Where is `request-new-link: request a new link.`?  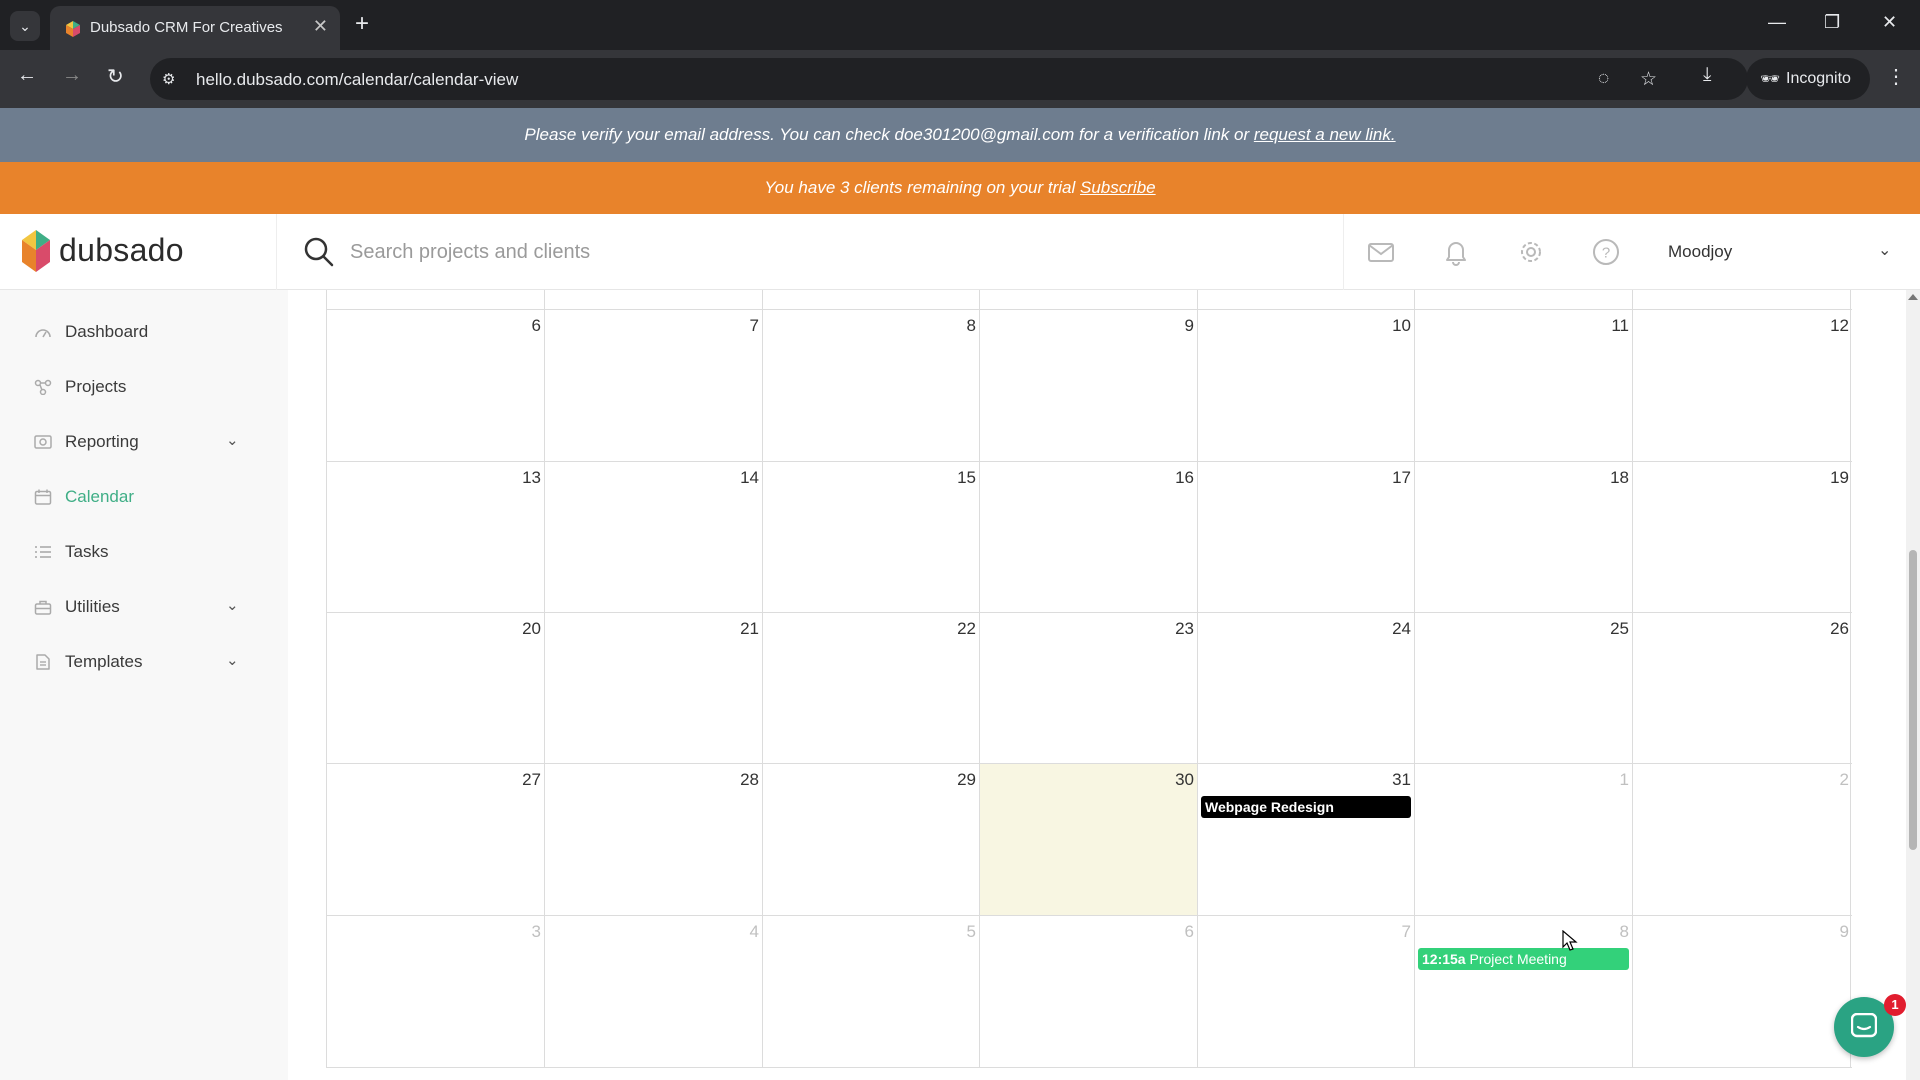
request-new-link: request a new link. is located at coordinates (1325, 134).